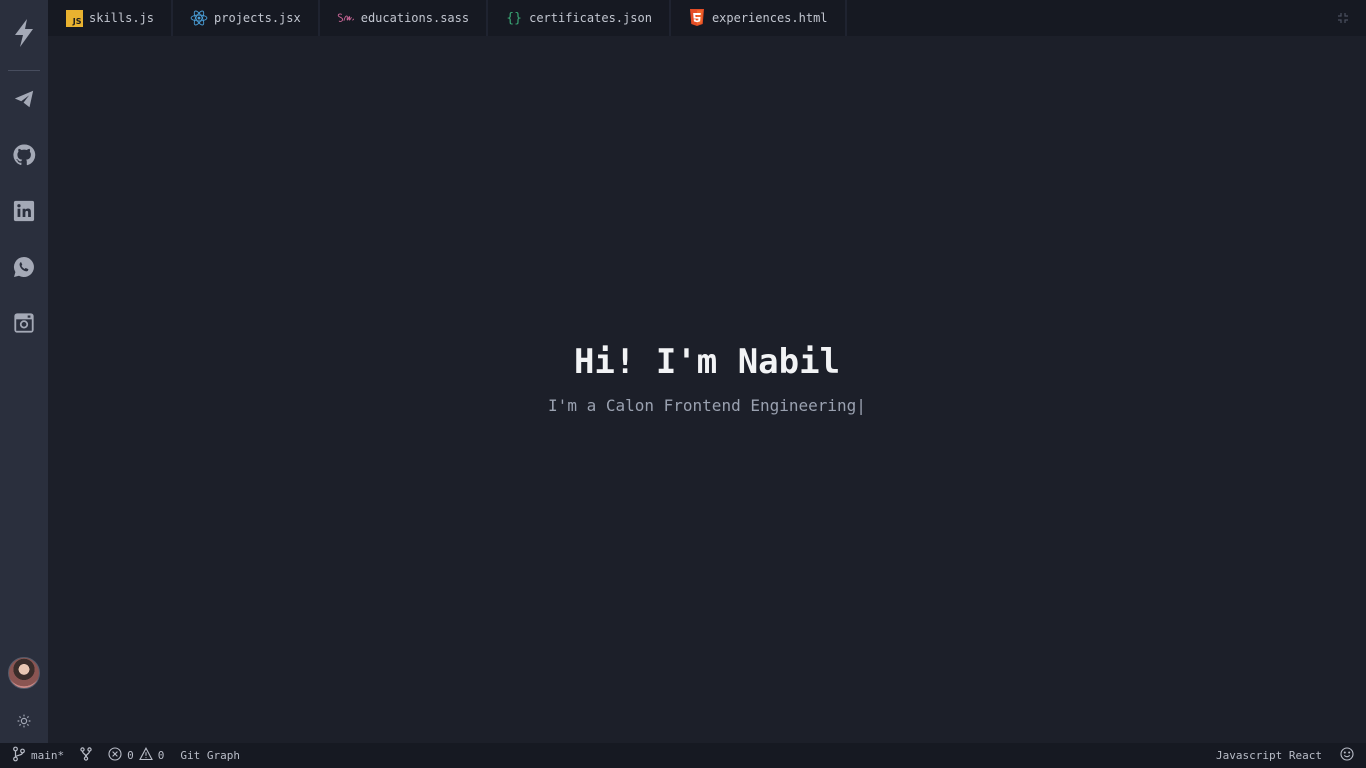 The height and width of the screenshot is (768, 1366). Describe the element at coordinates (1347, 755) in the screenshot. I see `smiley-icon` at that location.